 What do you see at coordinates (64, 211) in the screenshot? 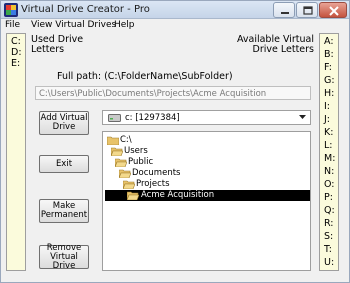
I see `make-permanent-button: Make Permanent` at bounding box center [64, 211].